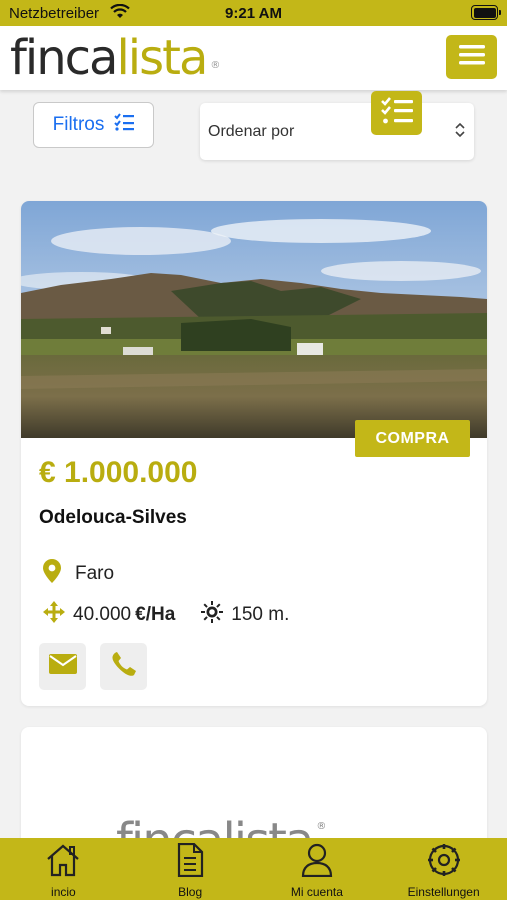 The width and height of the screenshot is (507, 900). I want to click on listing-price: € 1.000.000, so click(118, 472).